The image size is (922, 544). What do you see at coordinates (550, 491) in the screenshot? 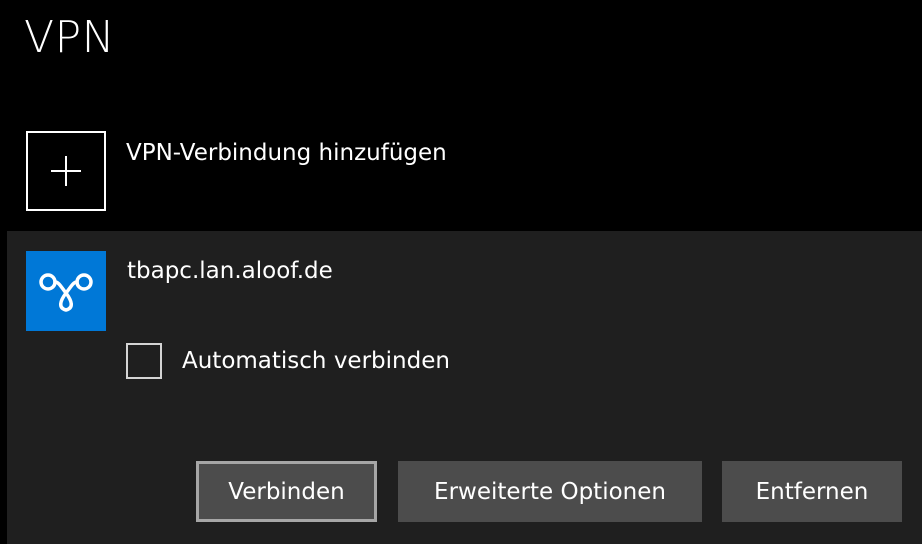
I see `advanced-options-button: Erweiterte Optionen` at bounding box center [550, 491].